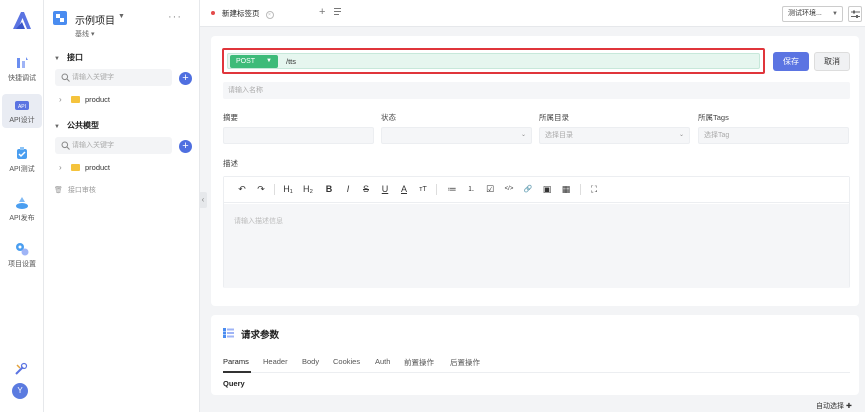 The width and height of the screenshot is (865, 412). What do you see at coordinates (22, 69) in the screenshot?
I see `rail-item-quick-debug: 快捷调试` at bounding box center [22, 69].